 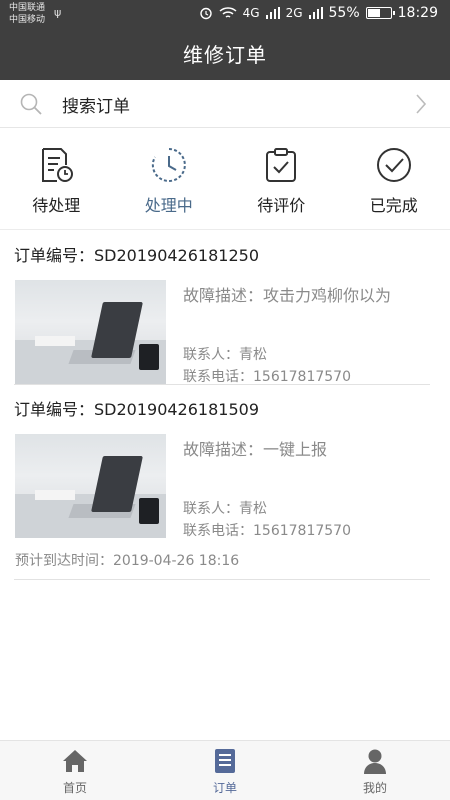 What do you see at coordinates (281, 165) in the screenshot?
I see `review-clipboard-icon` at bounding box center [281, 165].